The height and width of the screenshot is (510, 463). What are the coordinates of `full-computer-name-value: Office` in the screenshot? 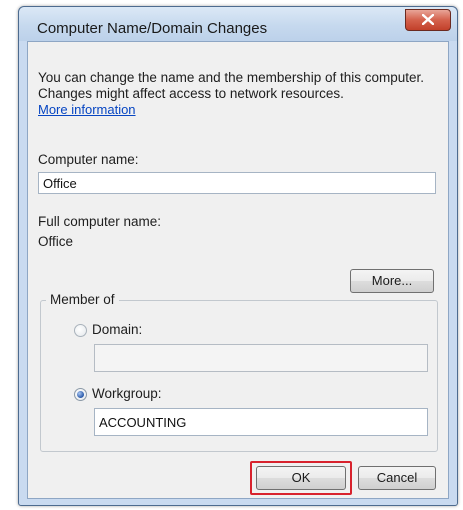 It's located at (56, 241).